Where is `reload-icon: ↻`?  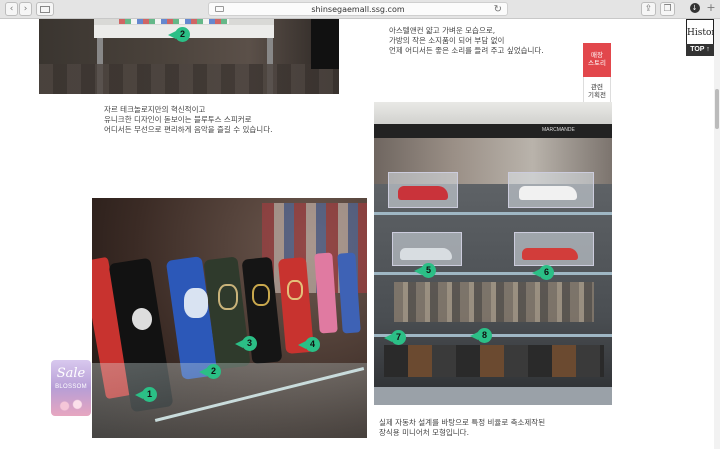 reload-icon: ↻ is located at coordinates (498, 9).